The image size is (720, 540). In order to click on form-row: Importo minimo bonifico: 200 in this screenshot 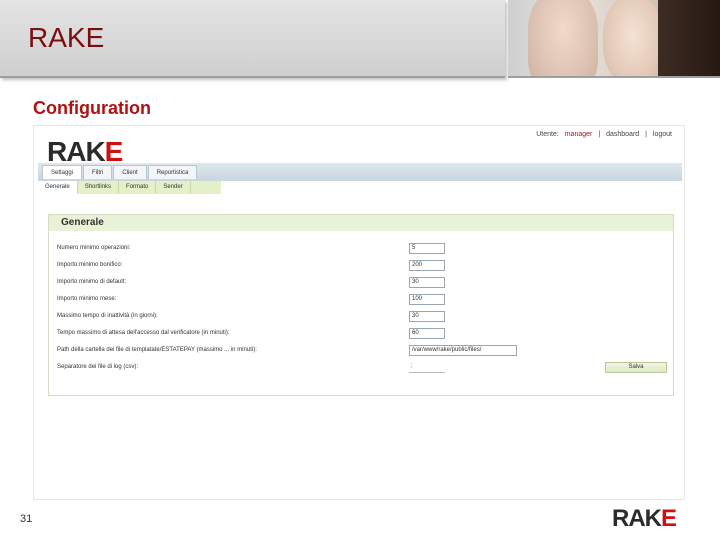, I will do `click(362, 266)`.